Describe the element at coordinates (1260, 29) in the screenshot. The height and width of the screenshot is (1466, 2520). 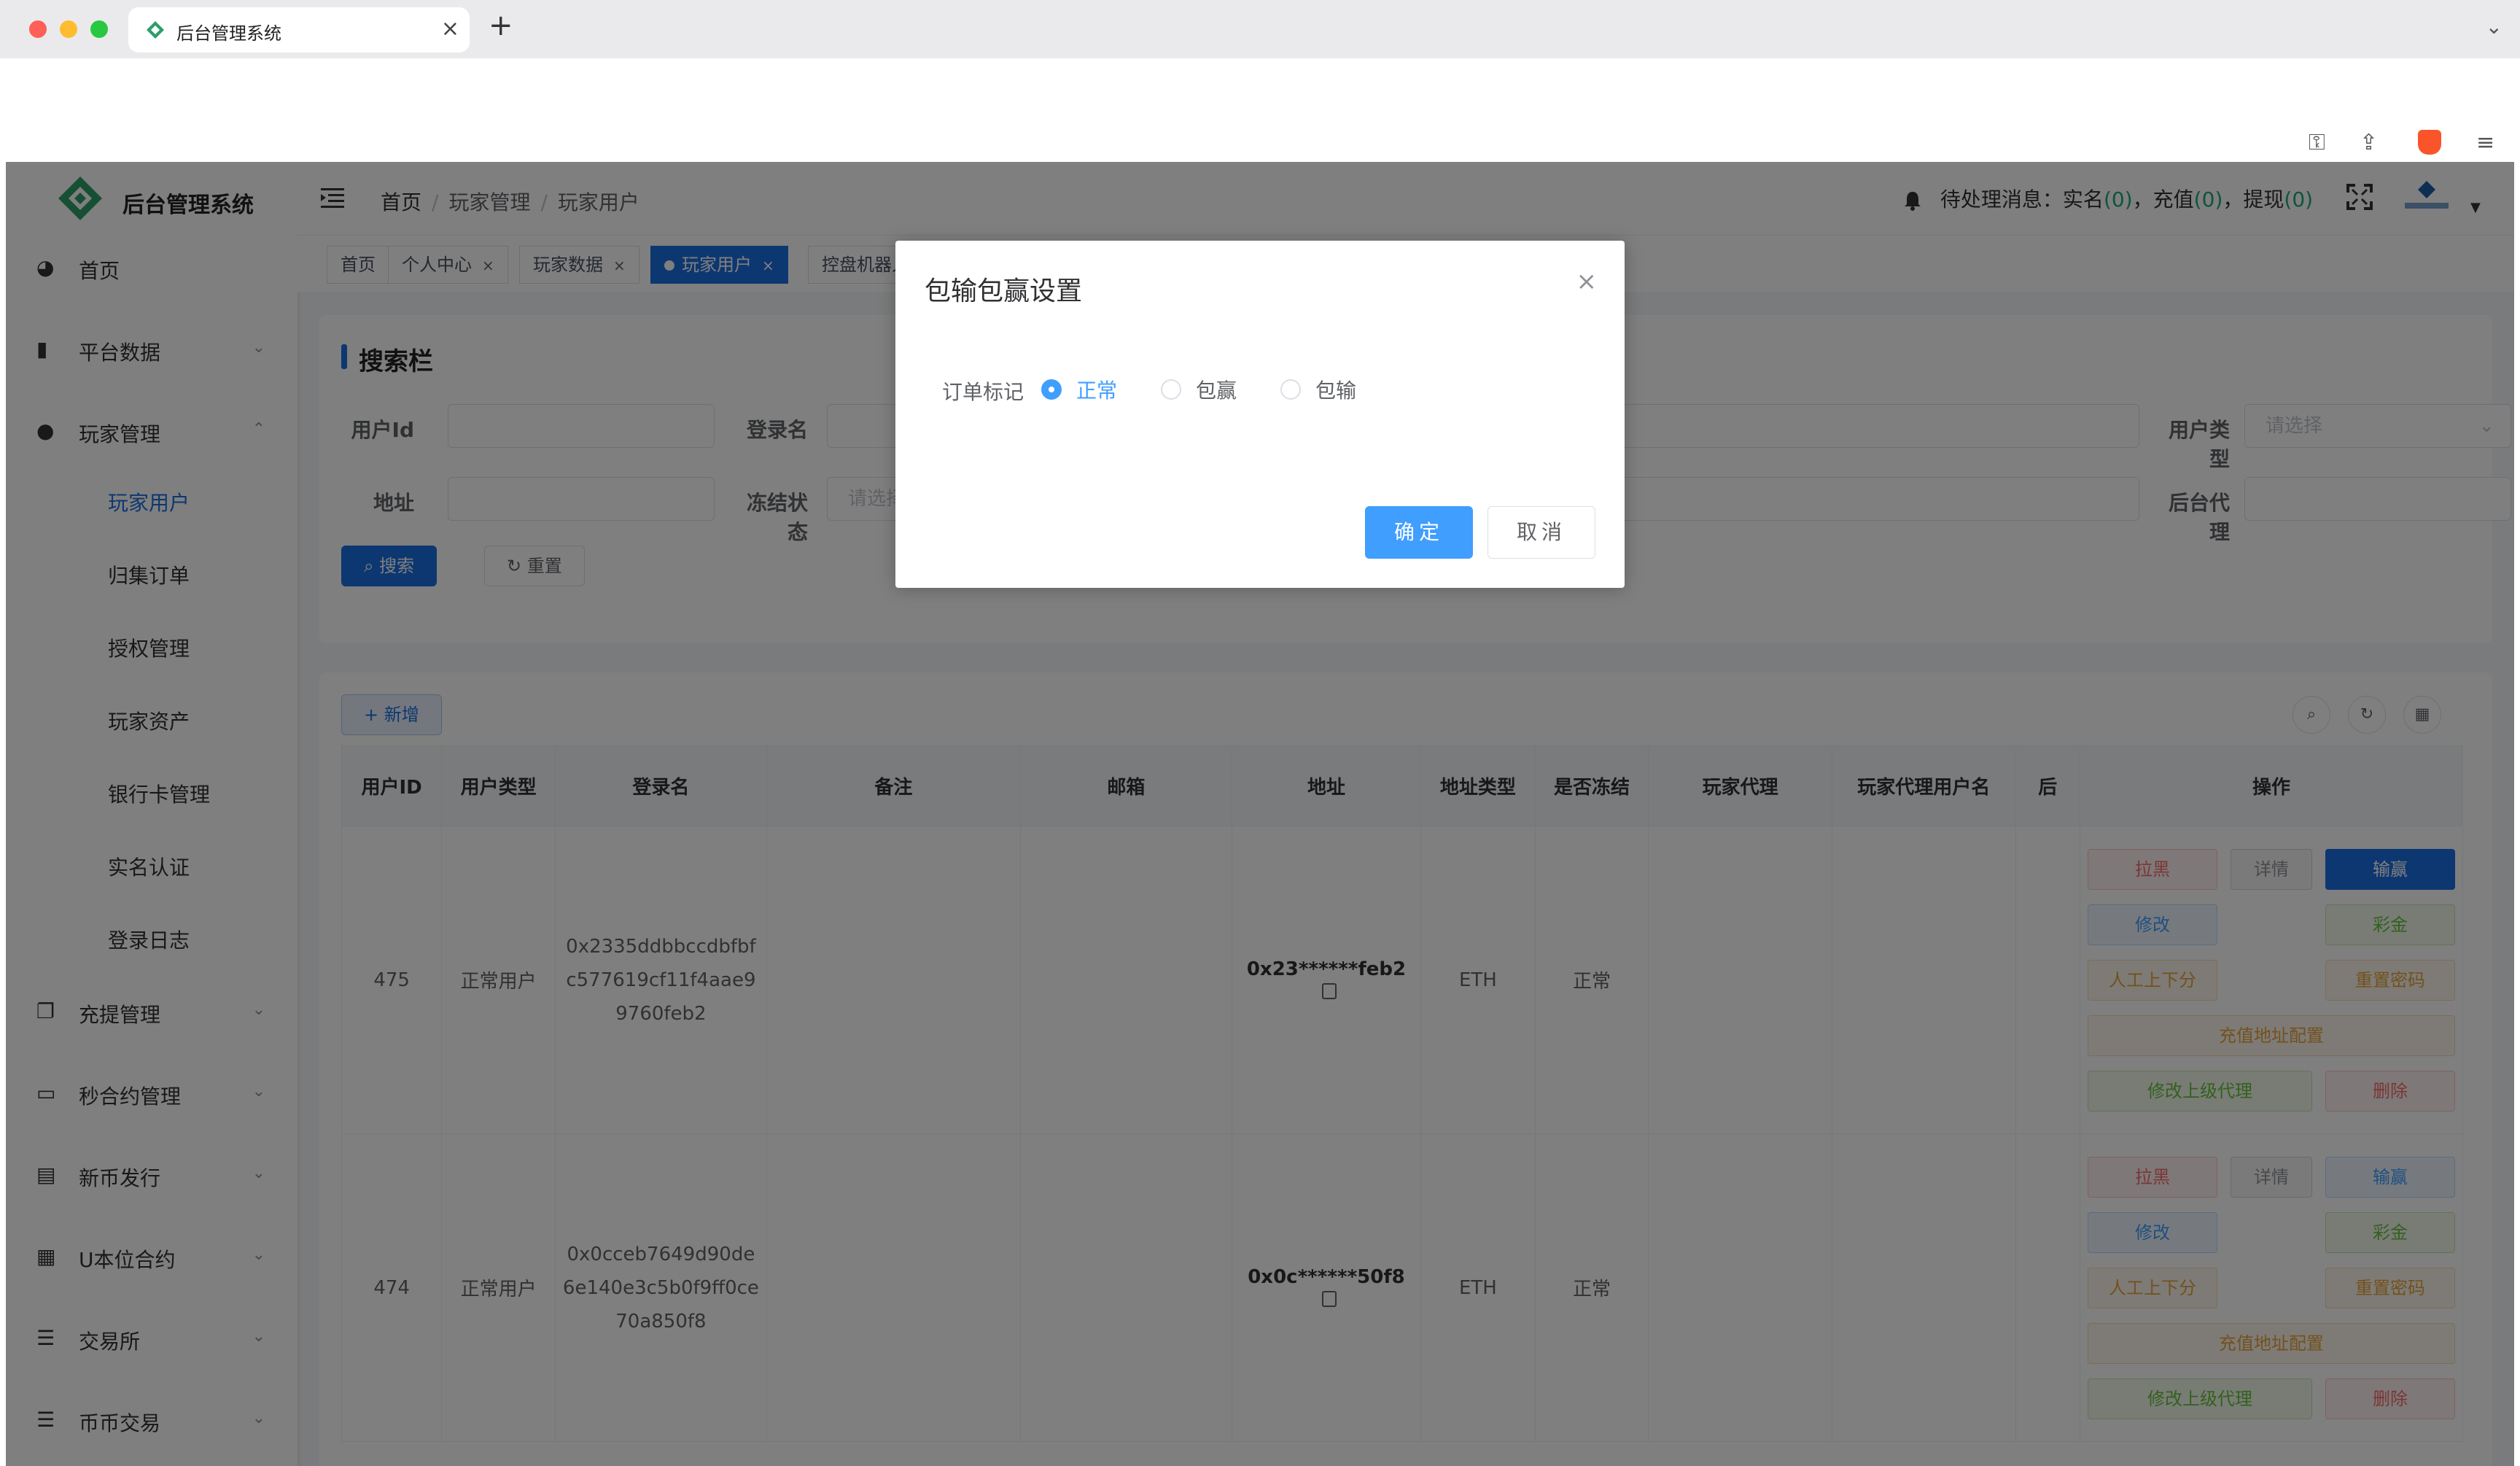
I see `browser-titlebar: 后台管理系统 × + ⌄` at that location.